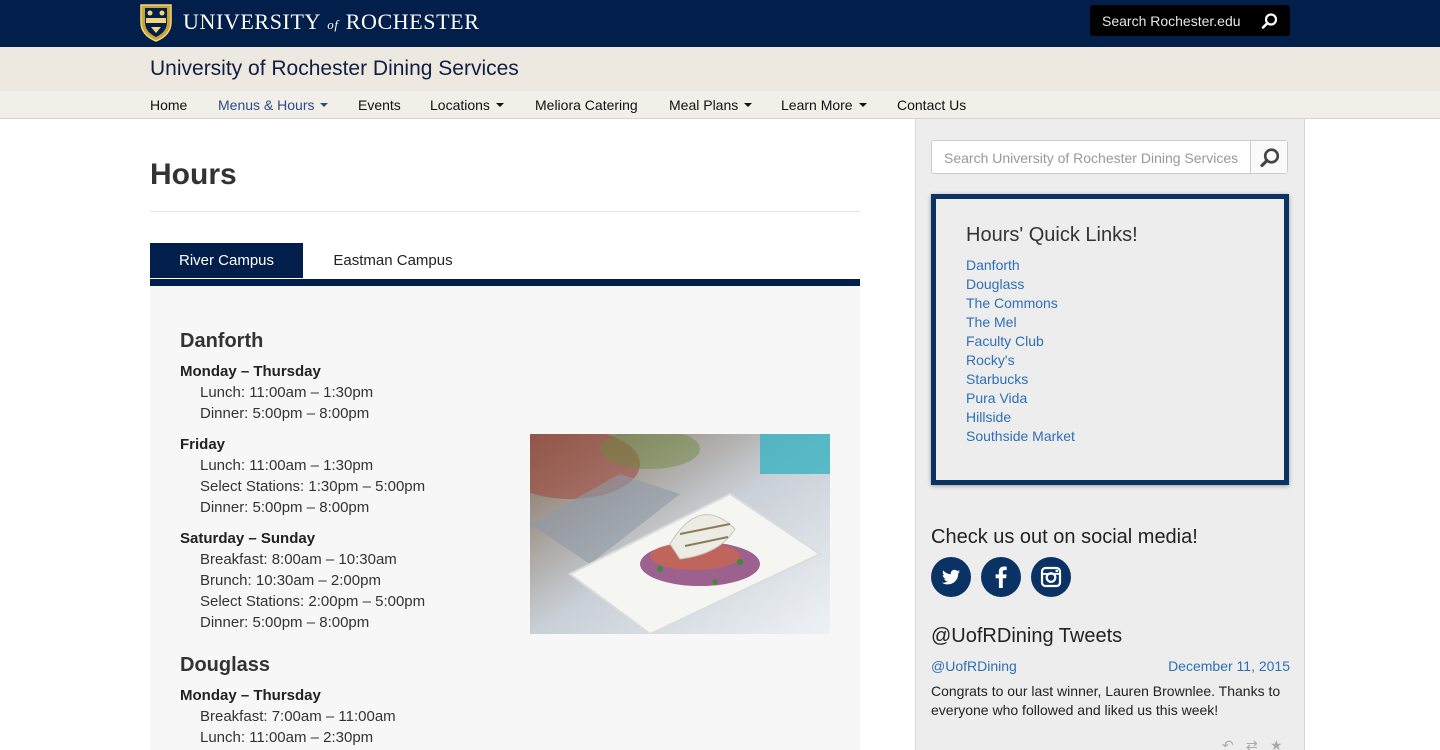 This screenshot has height=750, width=1440. I want to click on favorite-icon: ★, so click(1278, 744).